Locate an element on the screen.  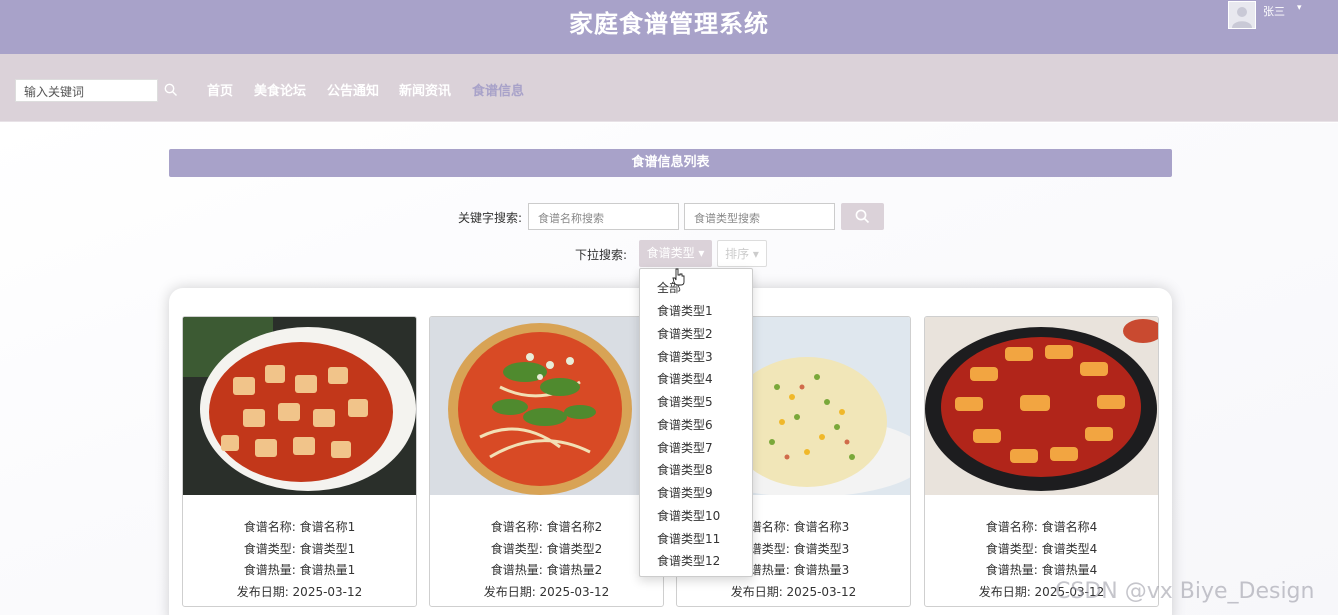
keyword-search-input: 输入关键词 is located at coordinates (86, 90).